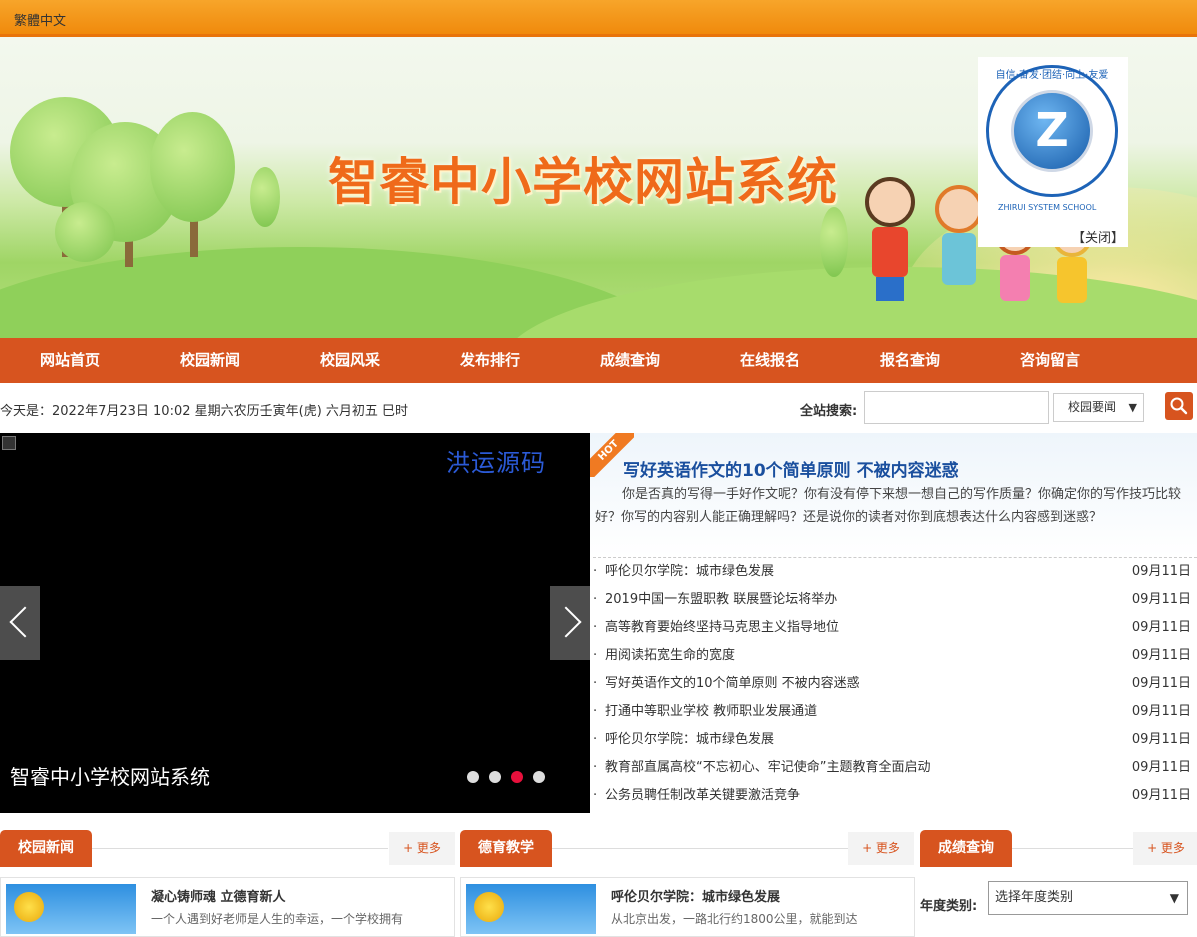 This screenshot has width=1197, height=937. Describe the element at coordinates (687, 907) in the screenshot. I see `news-card: 呼伦贝尔学院：城市绿色发展 从北京出发，一路北行约1800公里，就能到达` at that location.